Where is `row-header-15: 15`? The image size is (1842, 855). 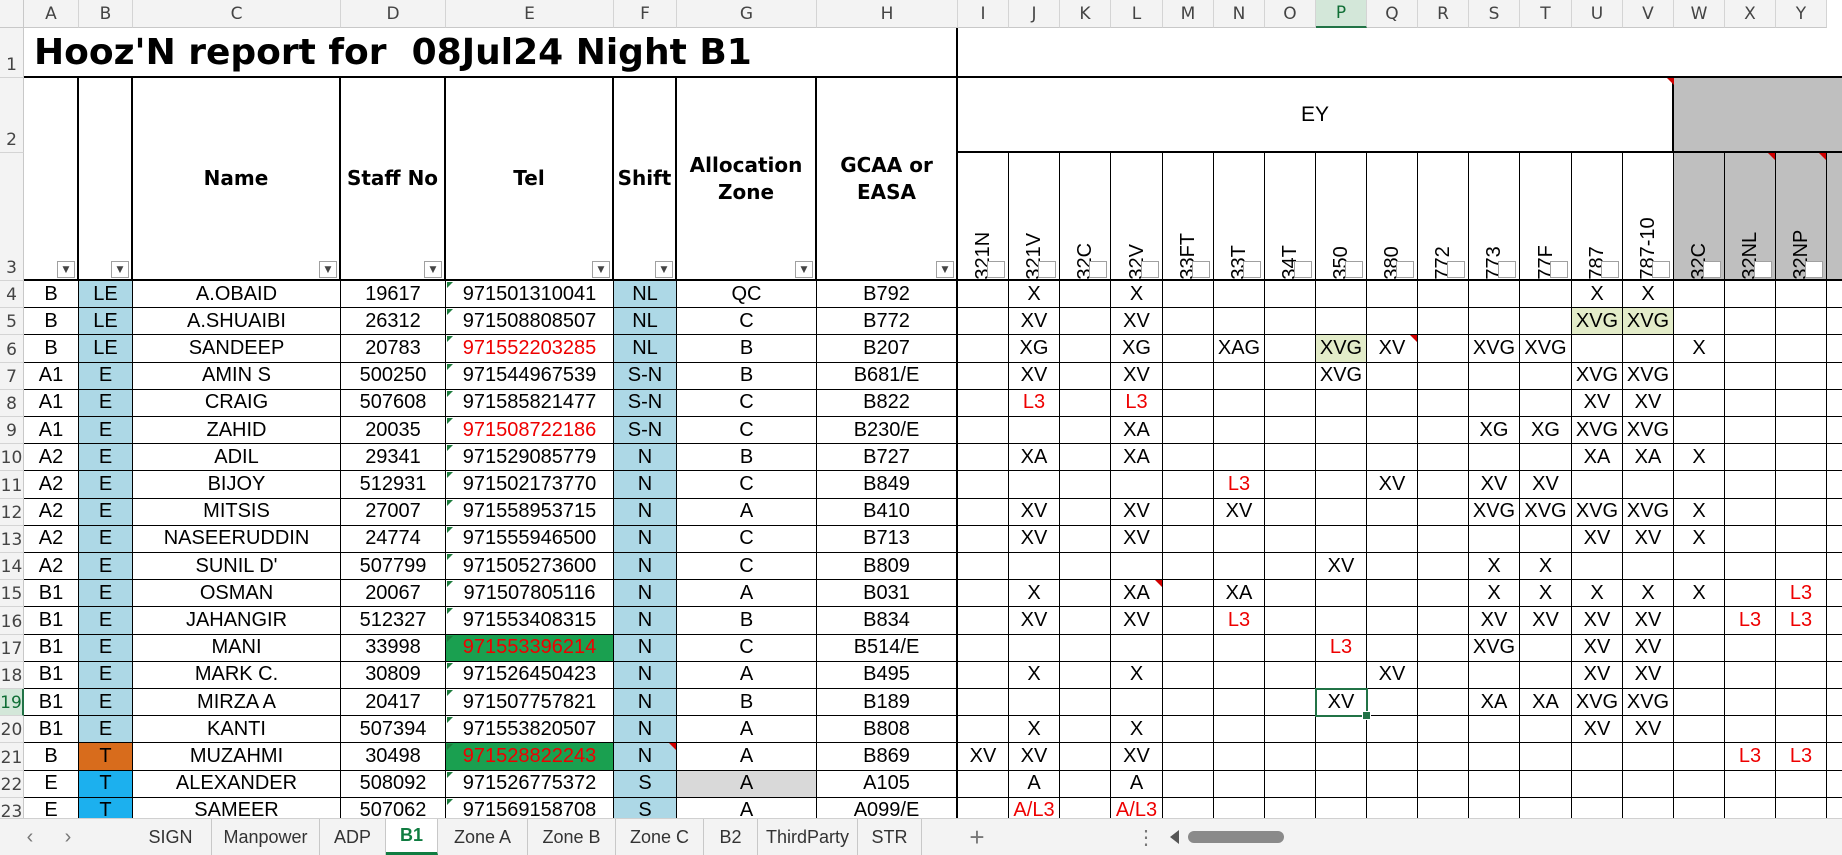 row-header-15: 15 is located at coordinates (12, 594).